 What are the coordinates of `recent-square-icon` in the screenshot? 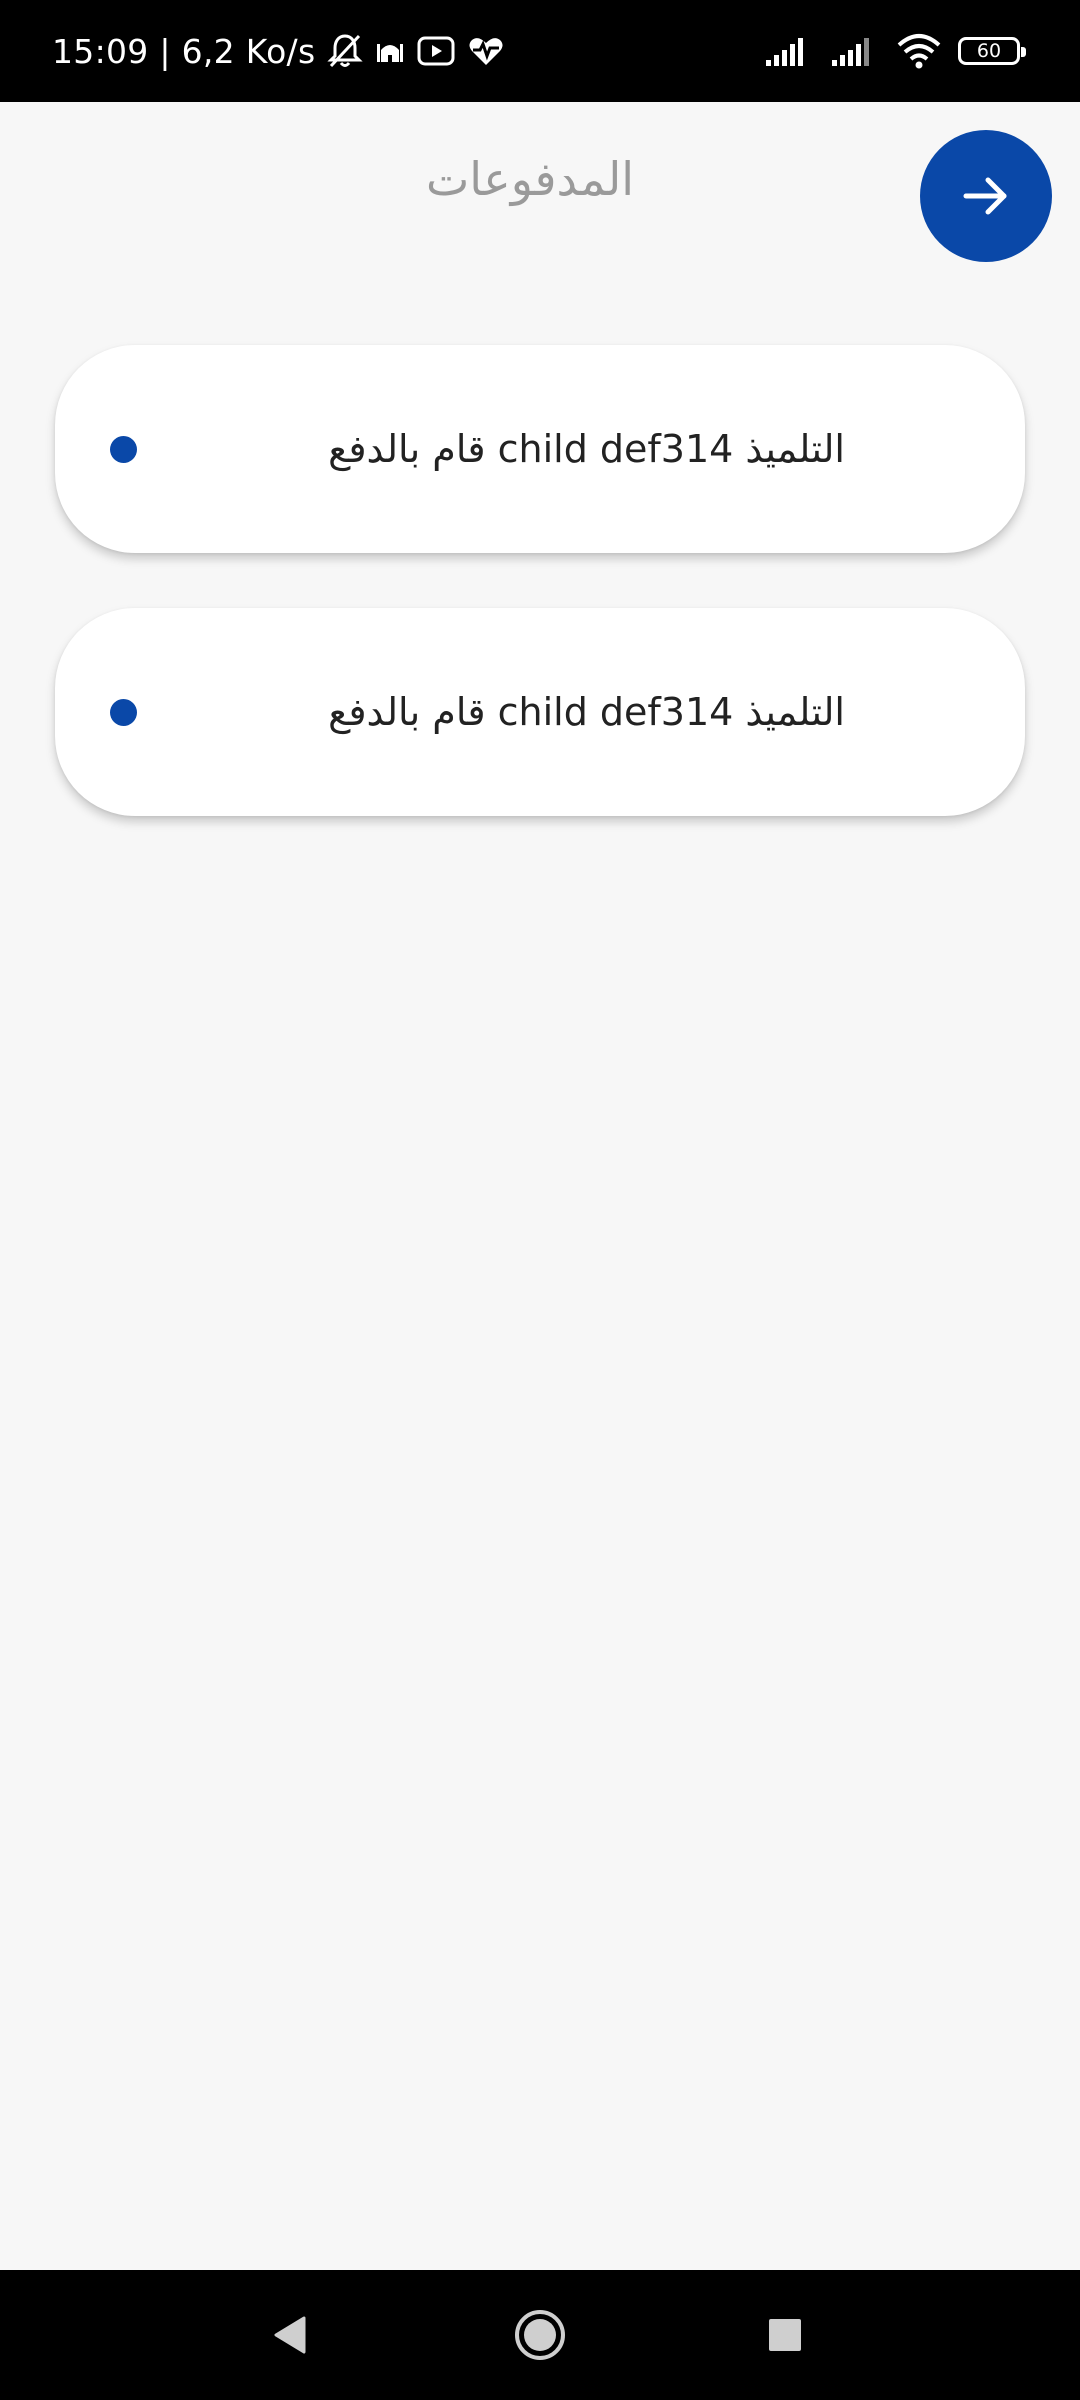 It's located at (785, 2335).